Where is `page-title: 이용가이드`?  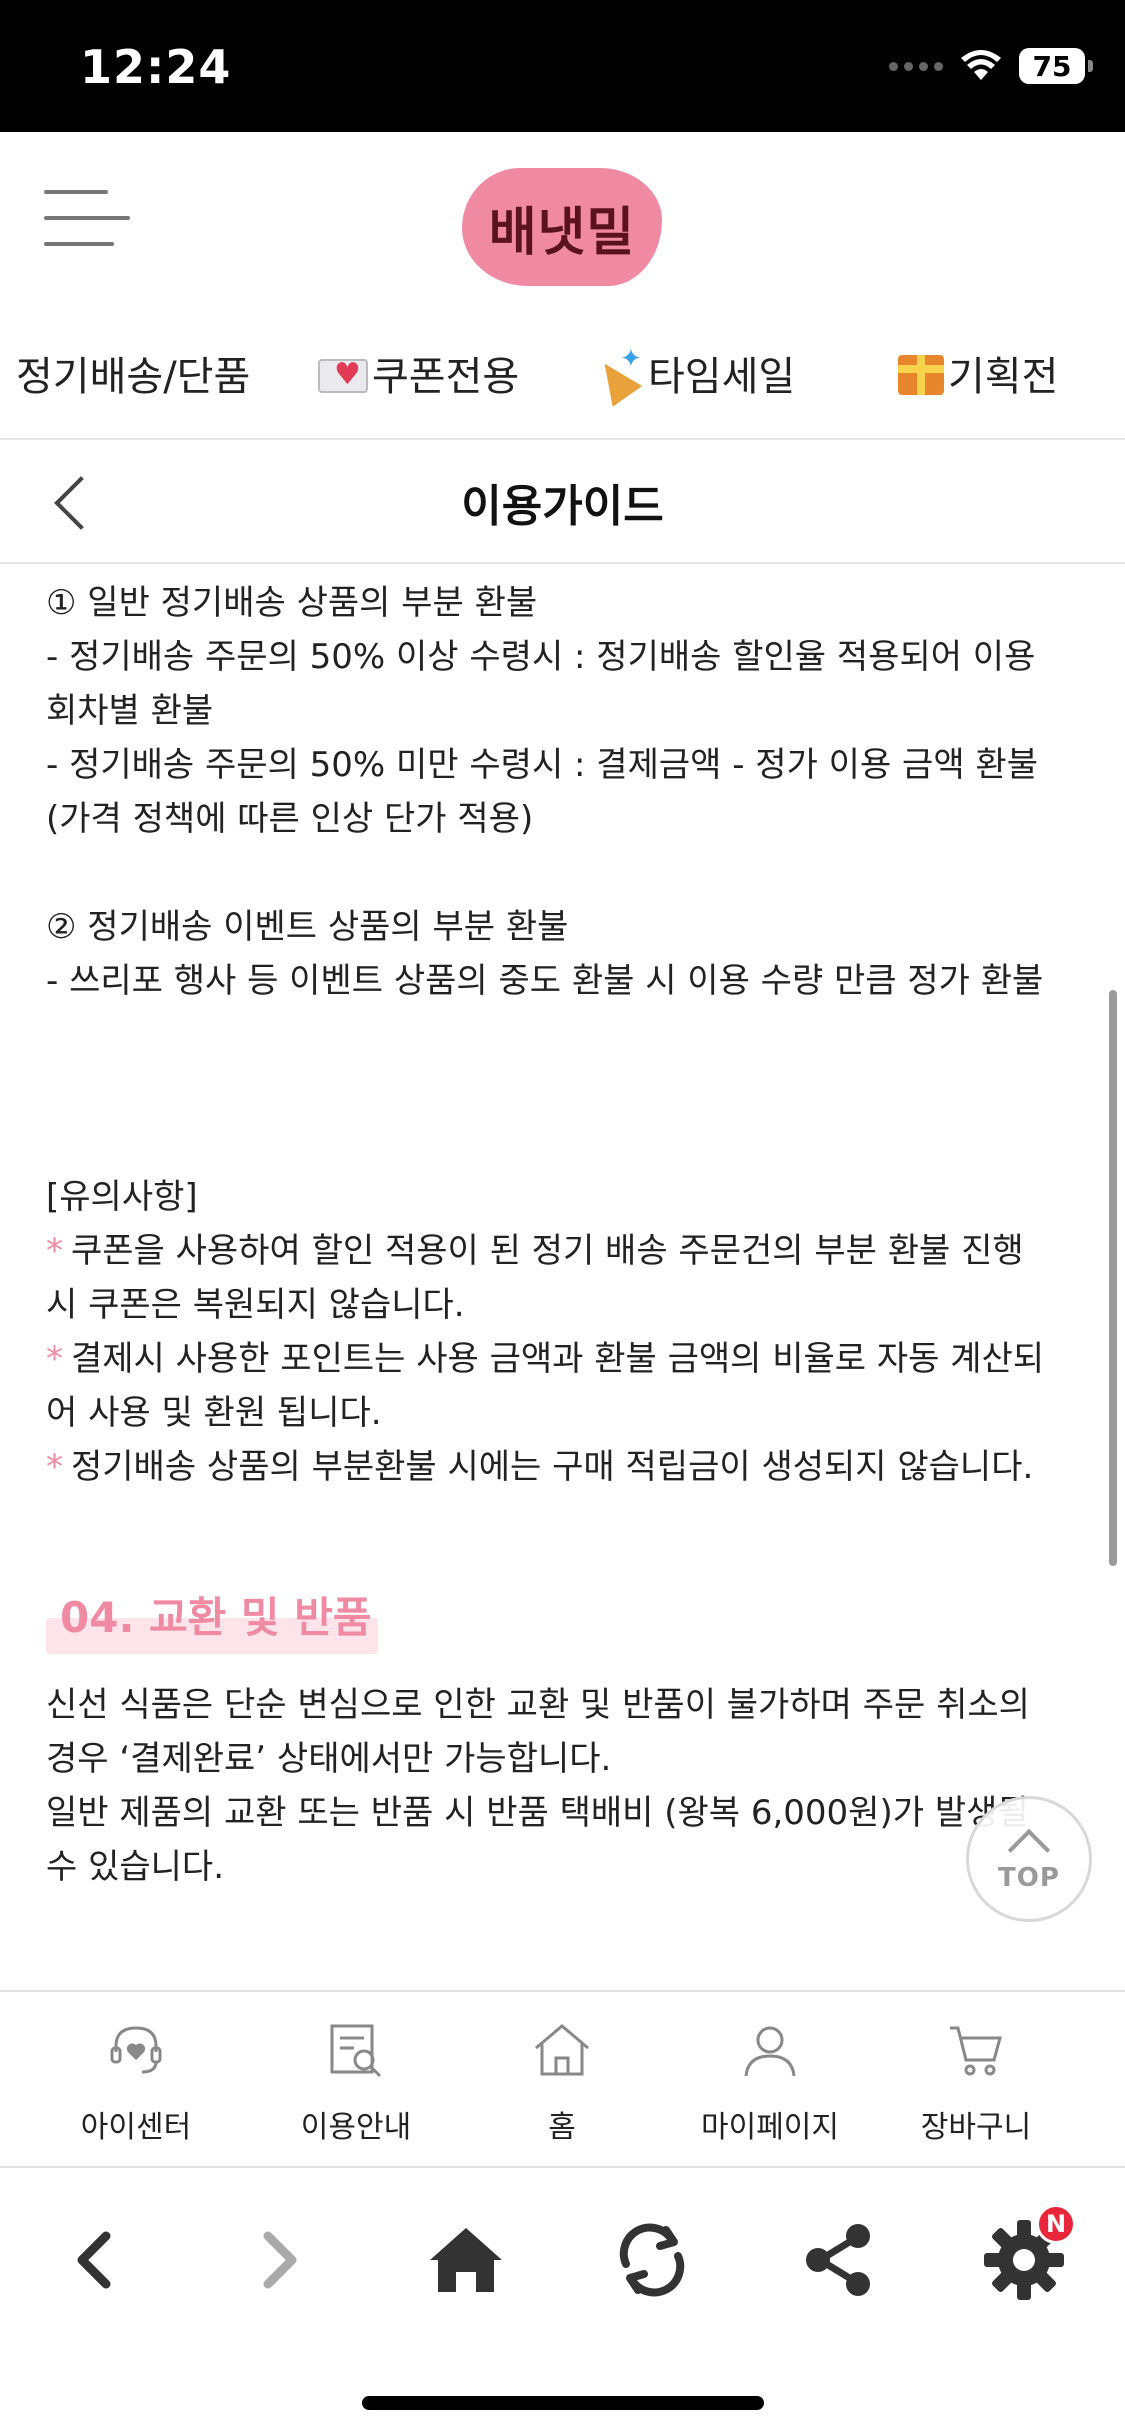
page-title: 이용가이드 is located at coordinates (562, 506).